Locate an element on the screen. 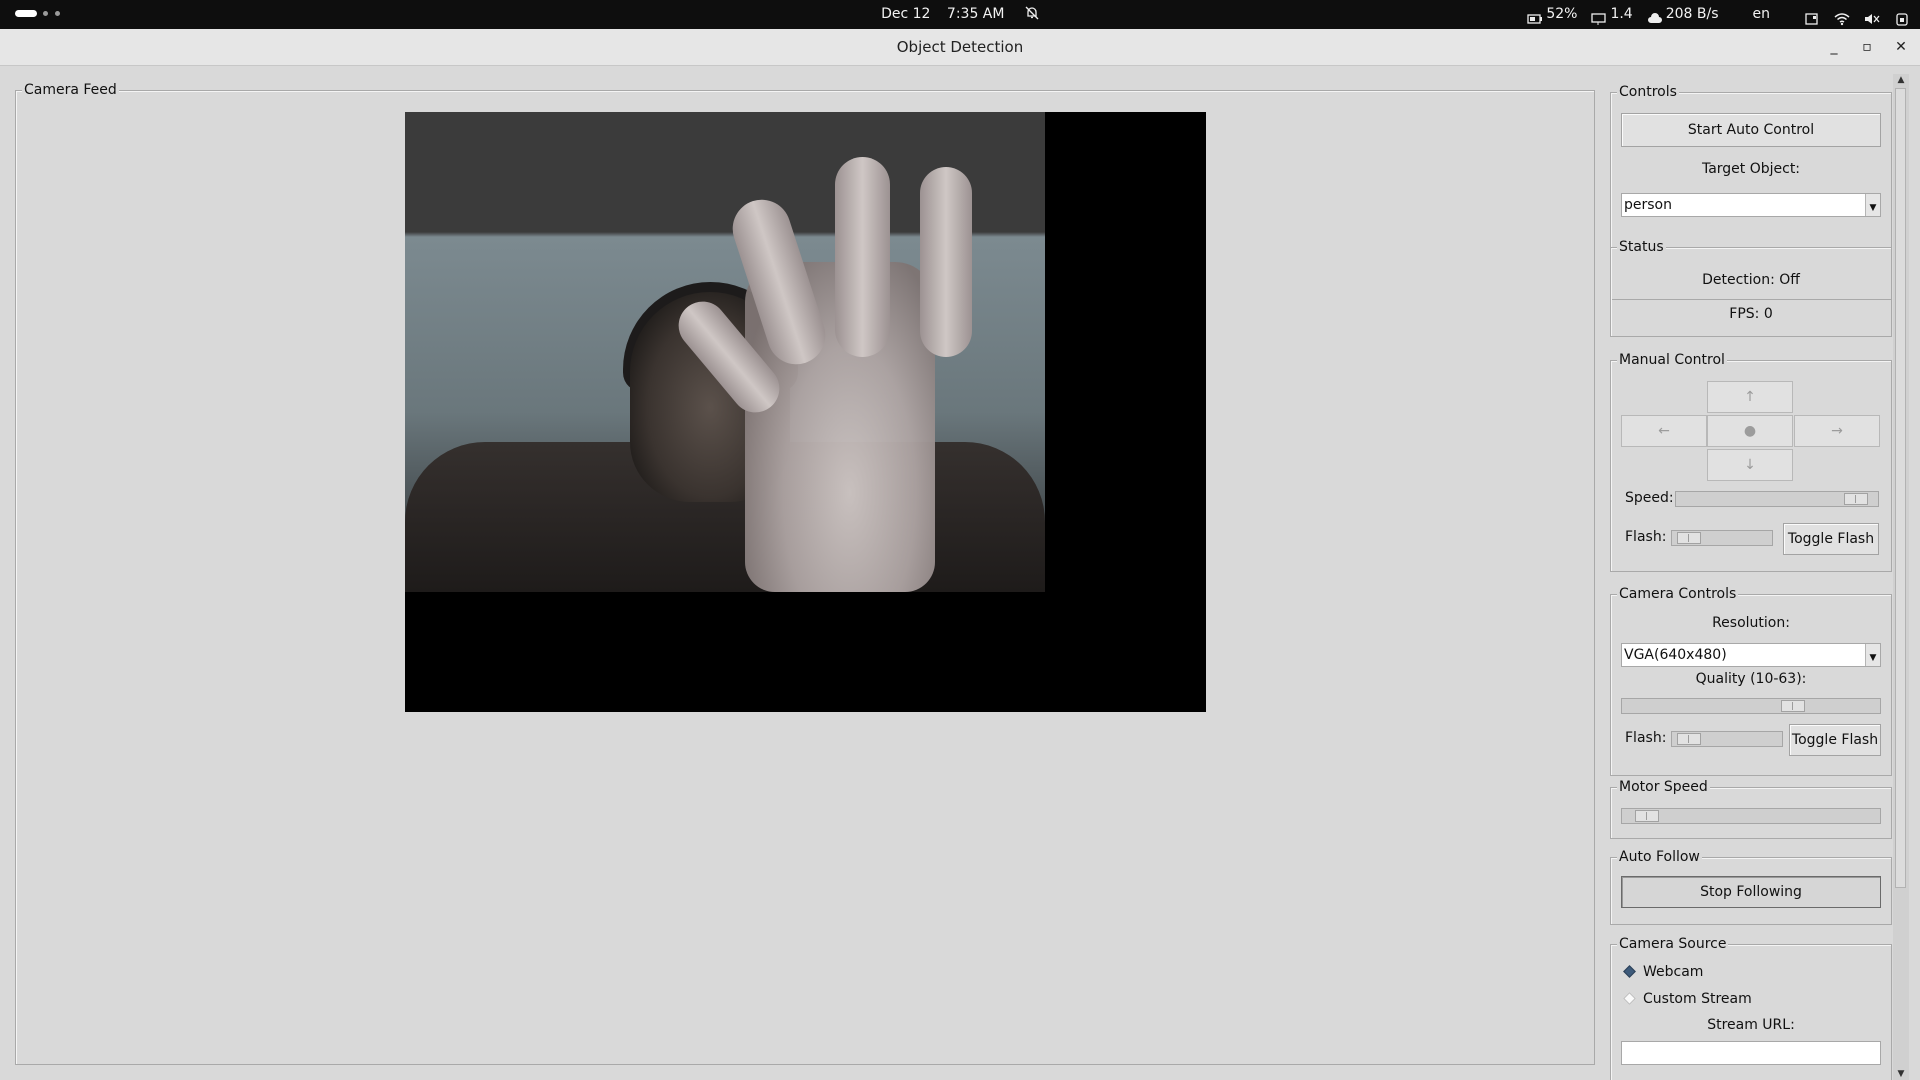 The height and width of the screenshot is (1080, 1920). control-panel-scrollbar: ▲ ▼ is located at coordinates (1901, 577).